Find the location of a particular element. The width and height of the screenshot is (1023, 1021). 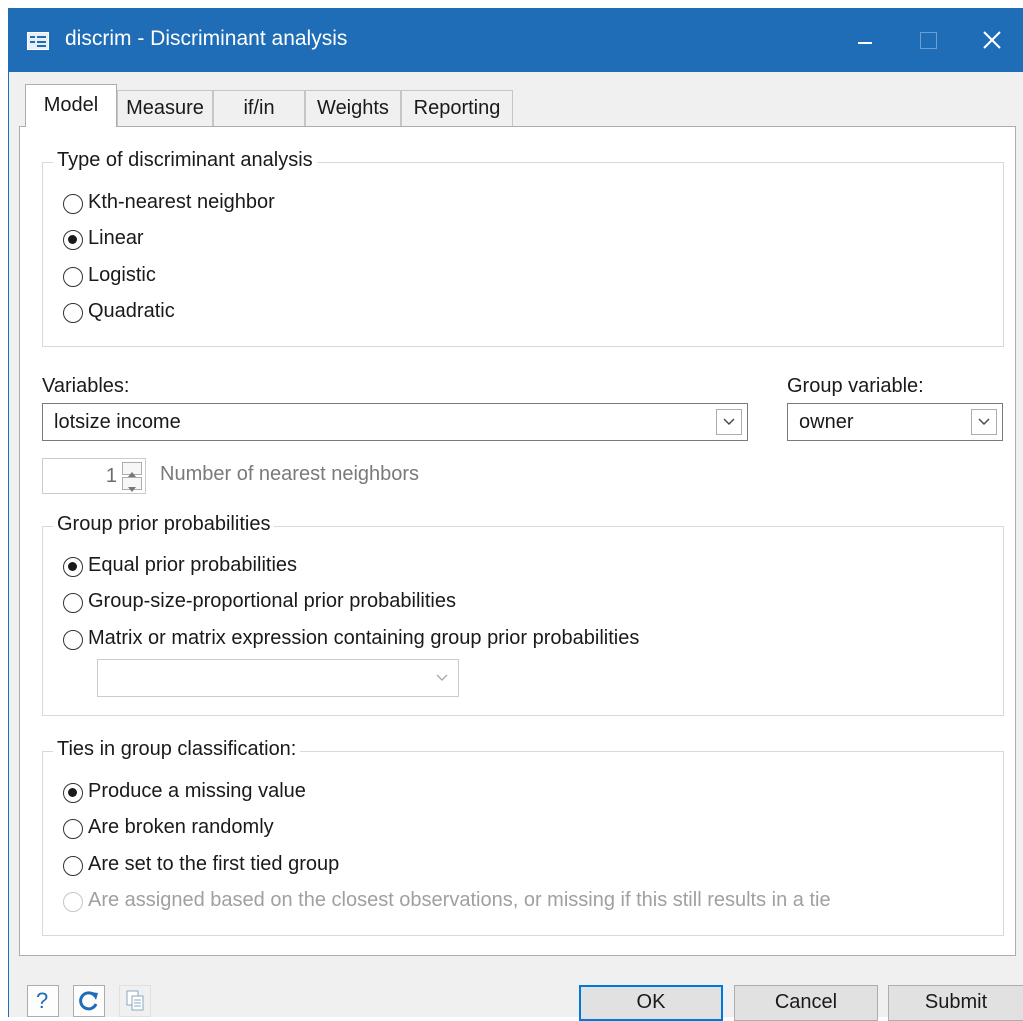

help-icon: ? is located at coordinates (42, 1000).